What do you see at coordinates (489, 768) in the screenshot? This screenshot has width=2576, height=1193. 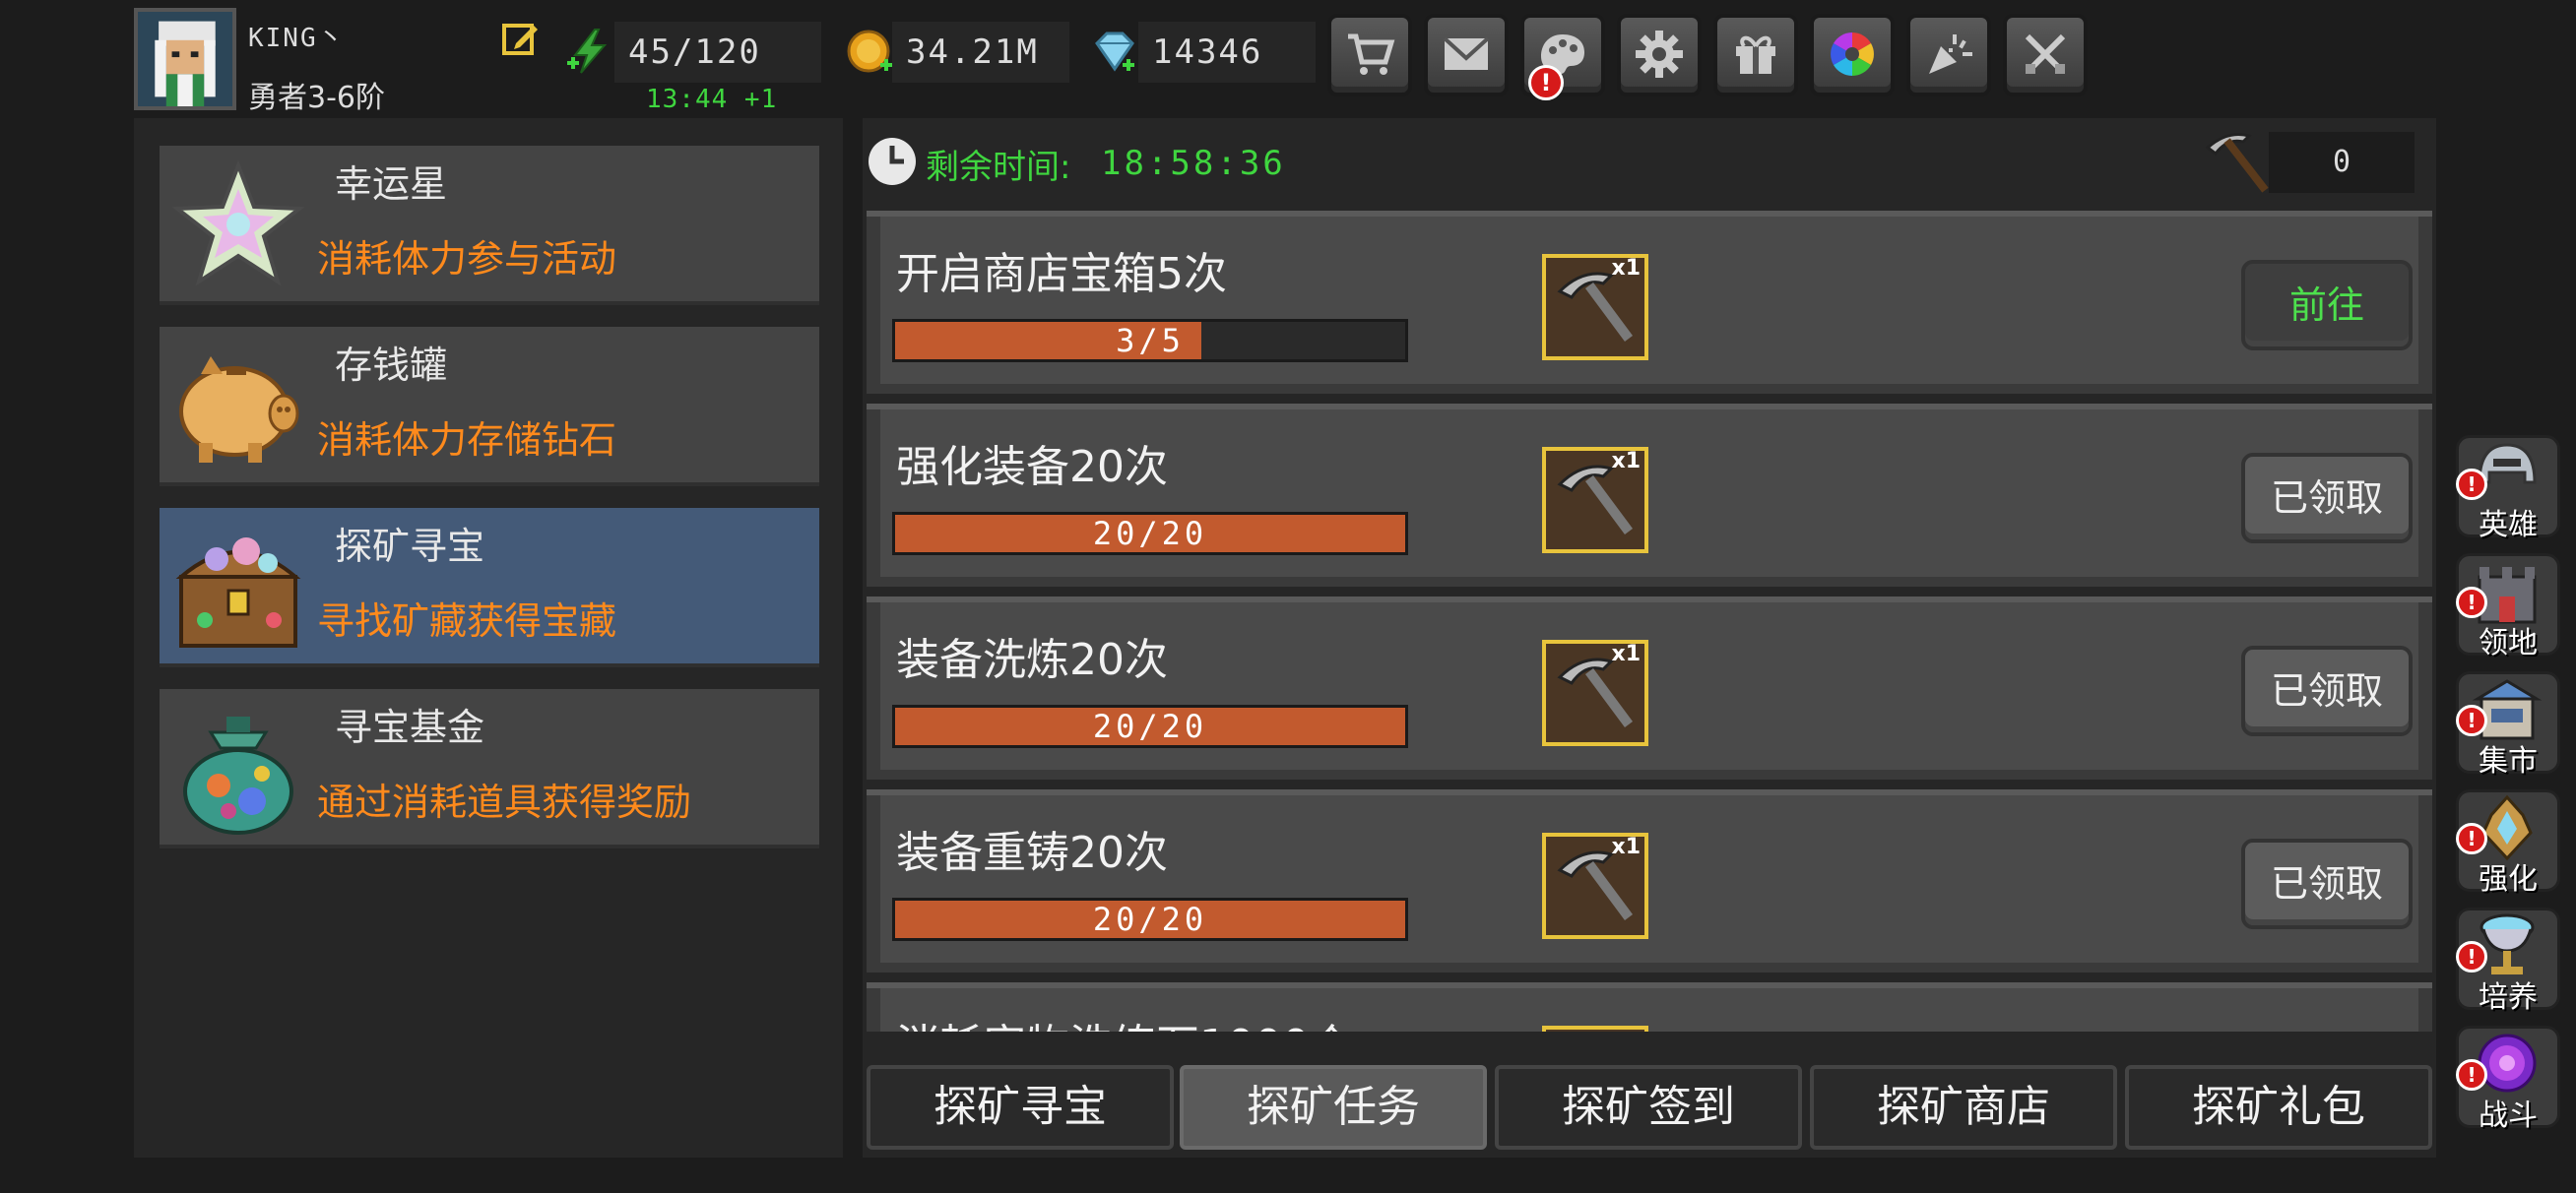 I see `event-card-treasure-fund: 寻宝基金 通过消耗道具获得奖励` at bounding box center [489, 768].